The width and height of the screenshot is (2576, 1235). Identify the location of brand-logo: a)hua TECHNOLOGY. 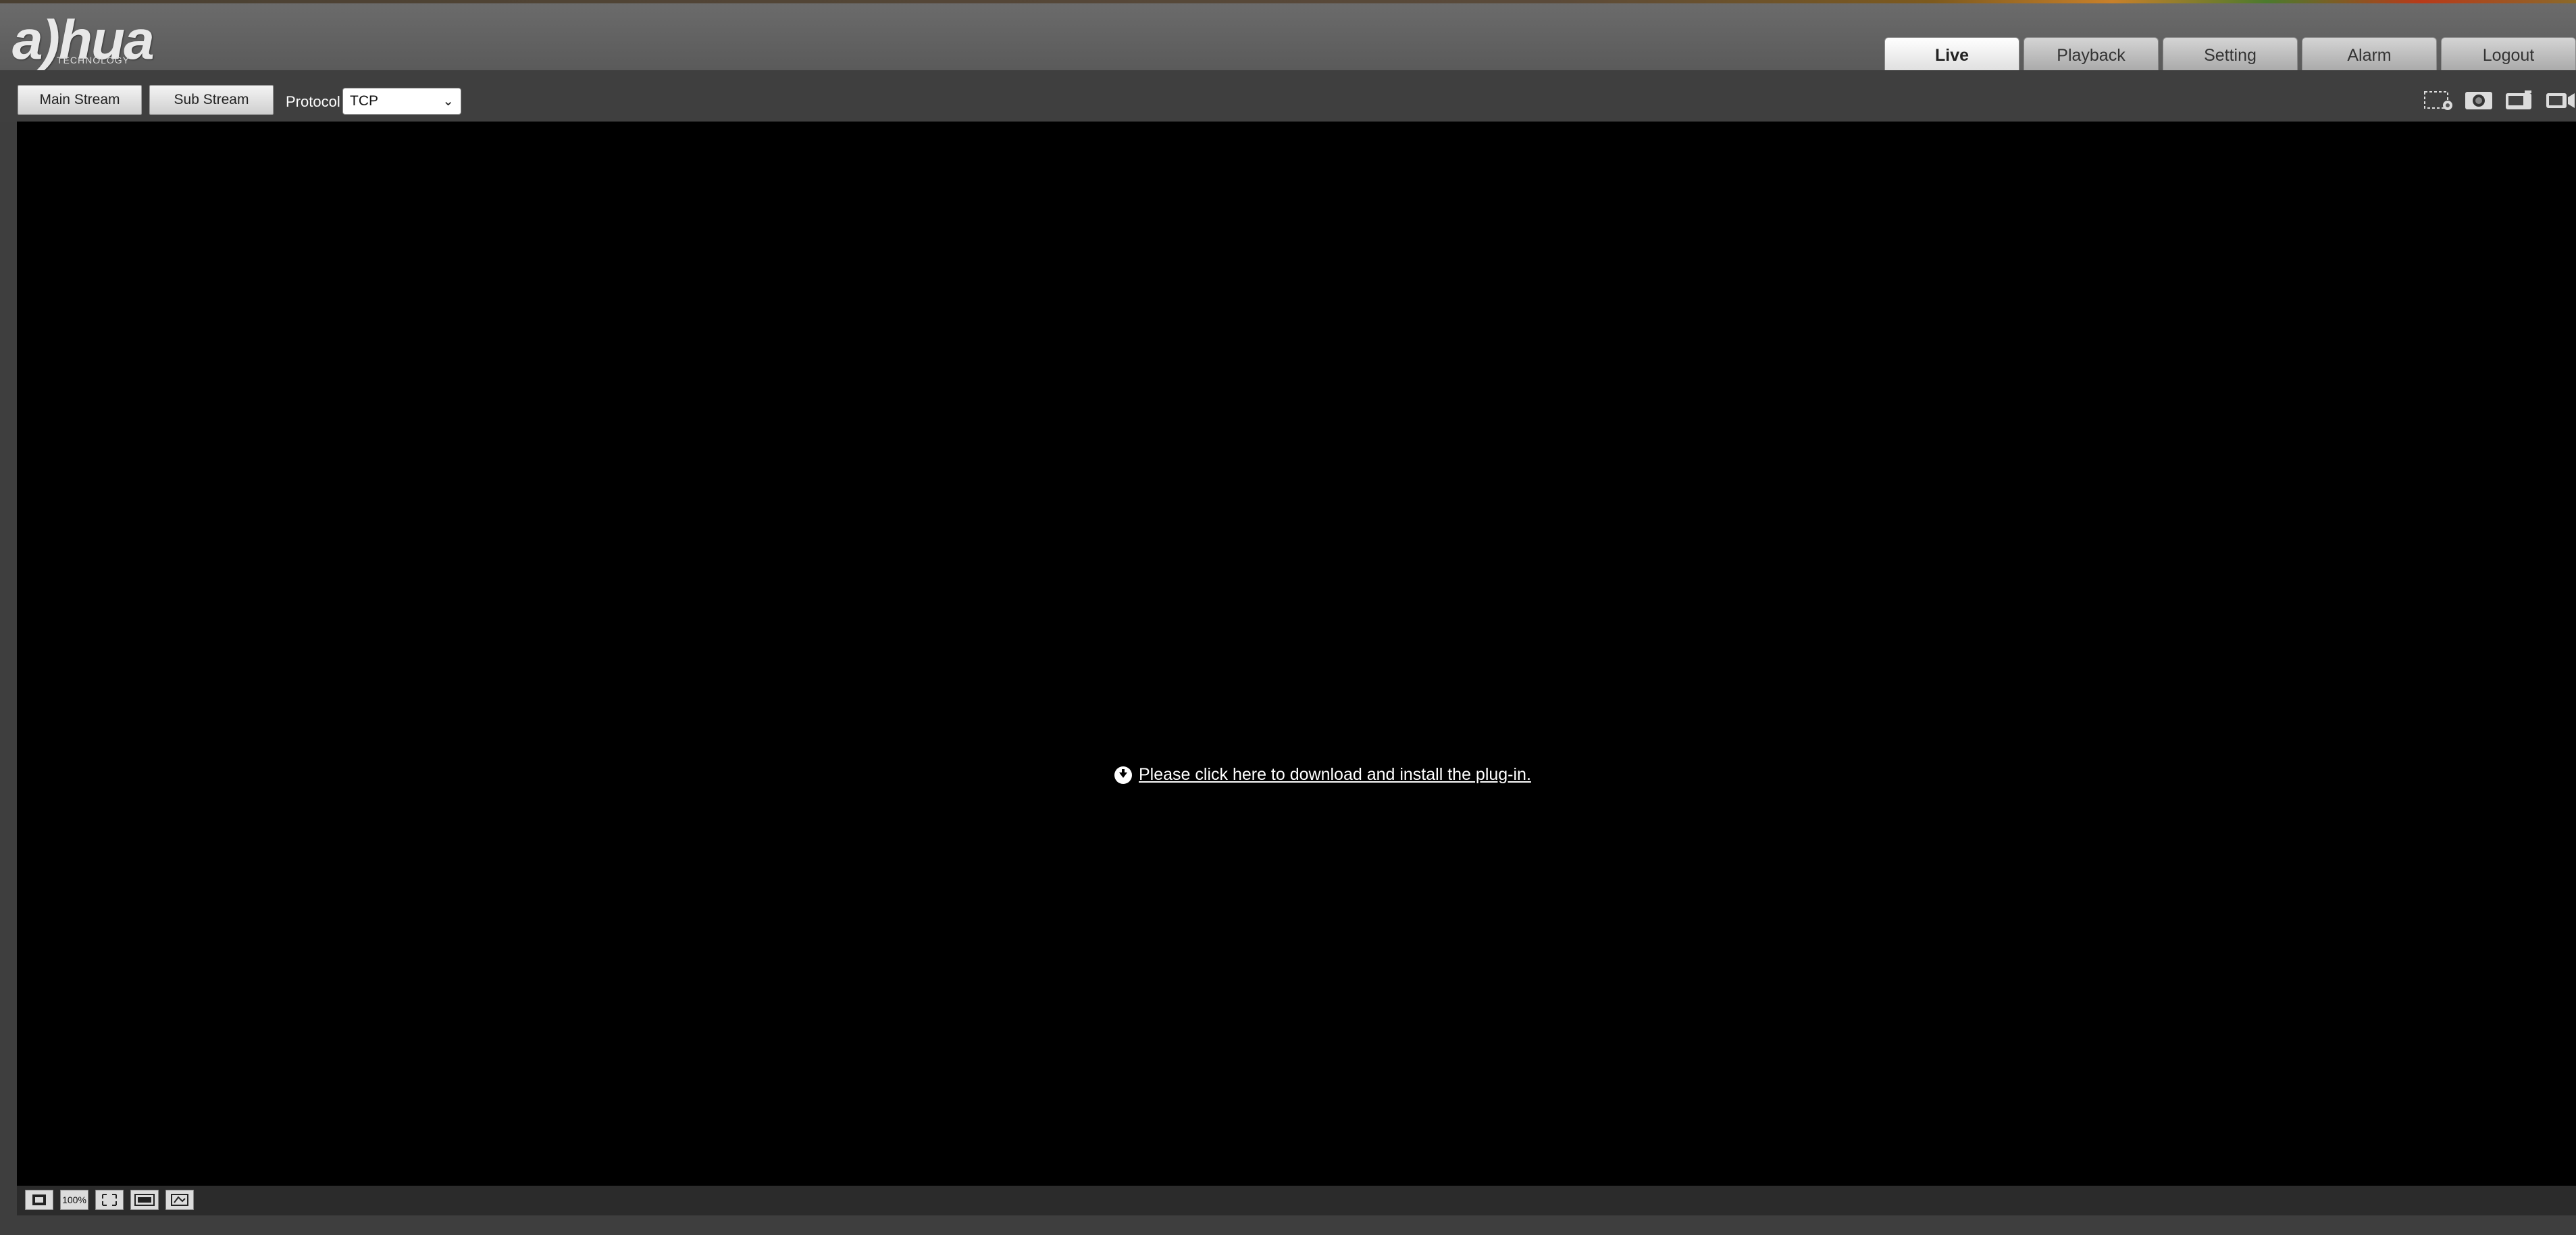
(100, 40).